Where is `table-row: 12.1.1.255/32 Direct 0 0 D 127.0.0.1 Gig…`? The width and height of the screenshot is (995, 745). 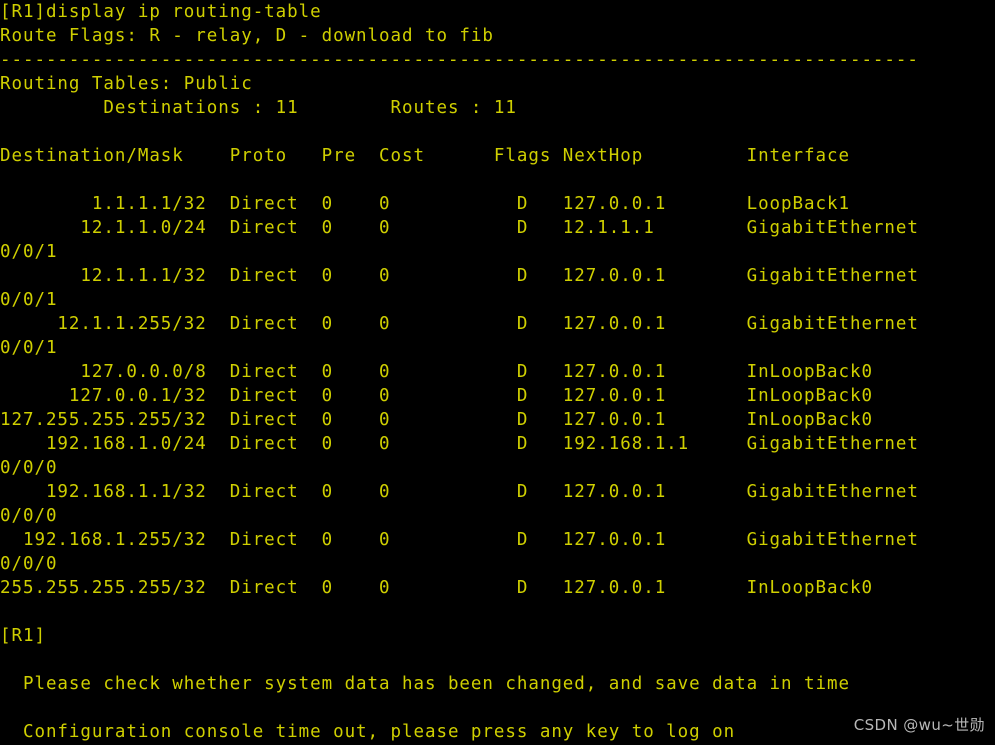 table-row: 12.1.1.255/32 Direct 0 0 D 127.0.0.1 Gig… is located at coordinates (459, 324).